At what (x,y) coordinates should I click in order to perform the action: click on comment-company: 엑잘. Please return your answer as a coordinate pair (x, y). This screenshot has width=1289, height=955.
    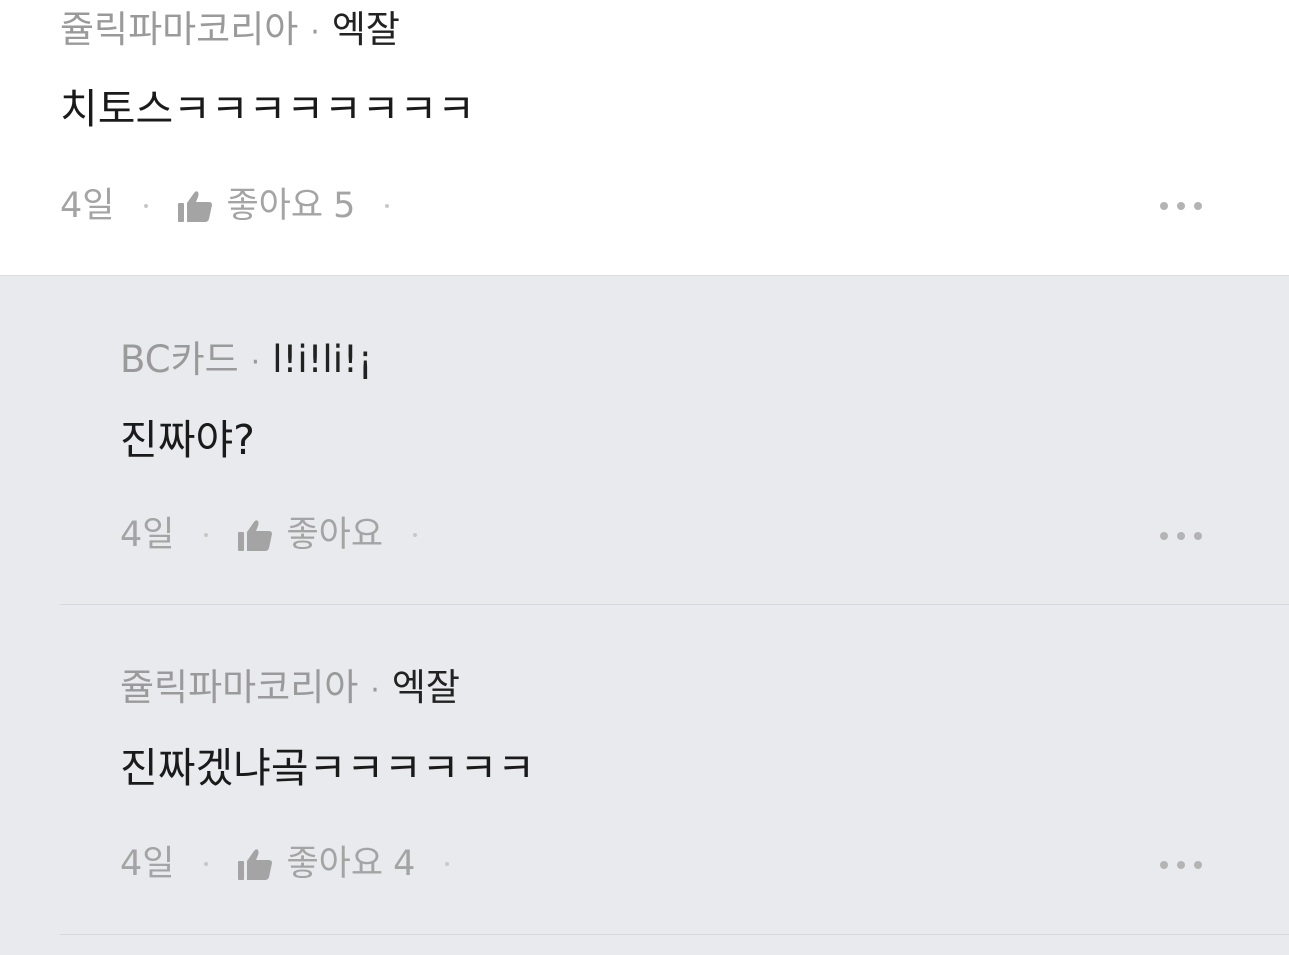
    Looking at the image, I should click on (366, 29).